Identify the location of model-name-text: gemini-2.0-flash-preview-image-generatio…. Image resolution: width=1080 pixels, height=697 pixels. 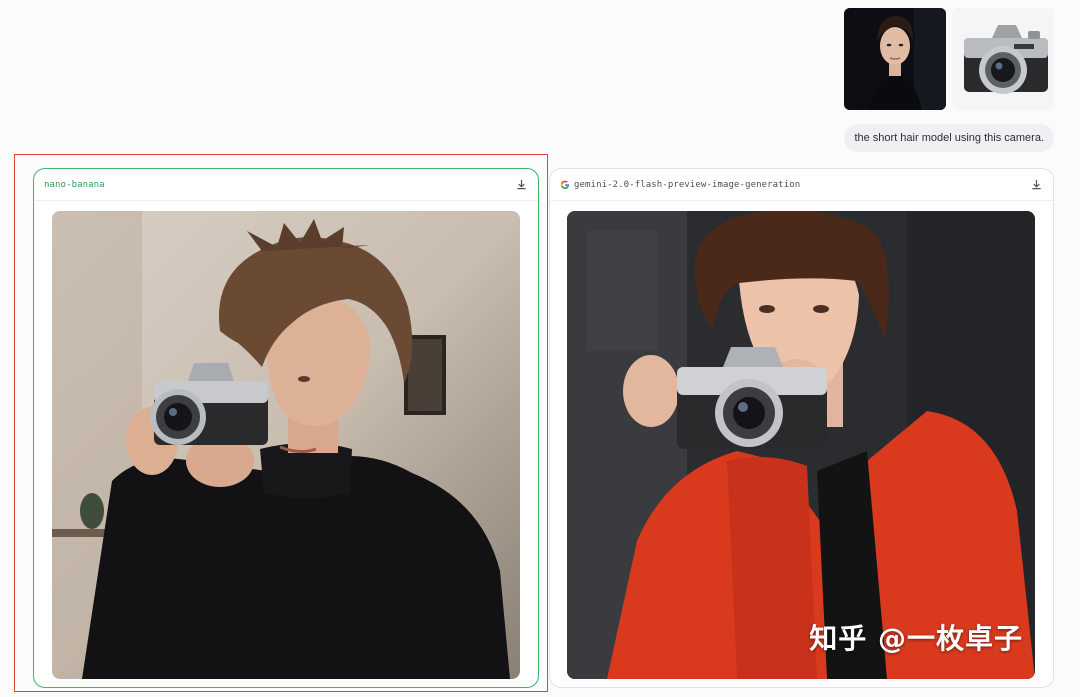
(687, 184).